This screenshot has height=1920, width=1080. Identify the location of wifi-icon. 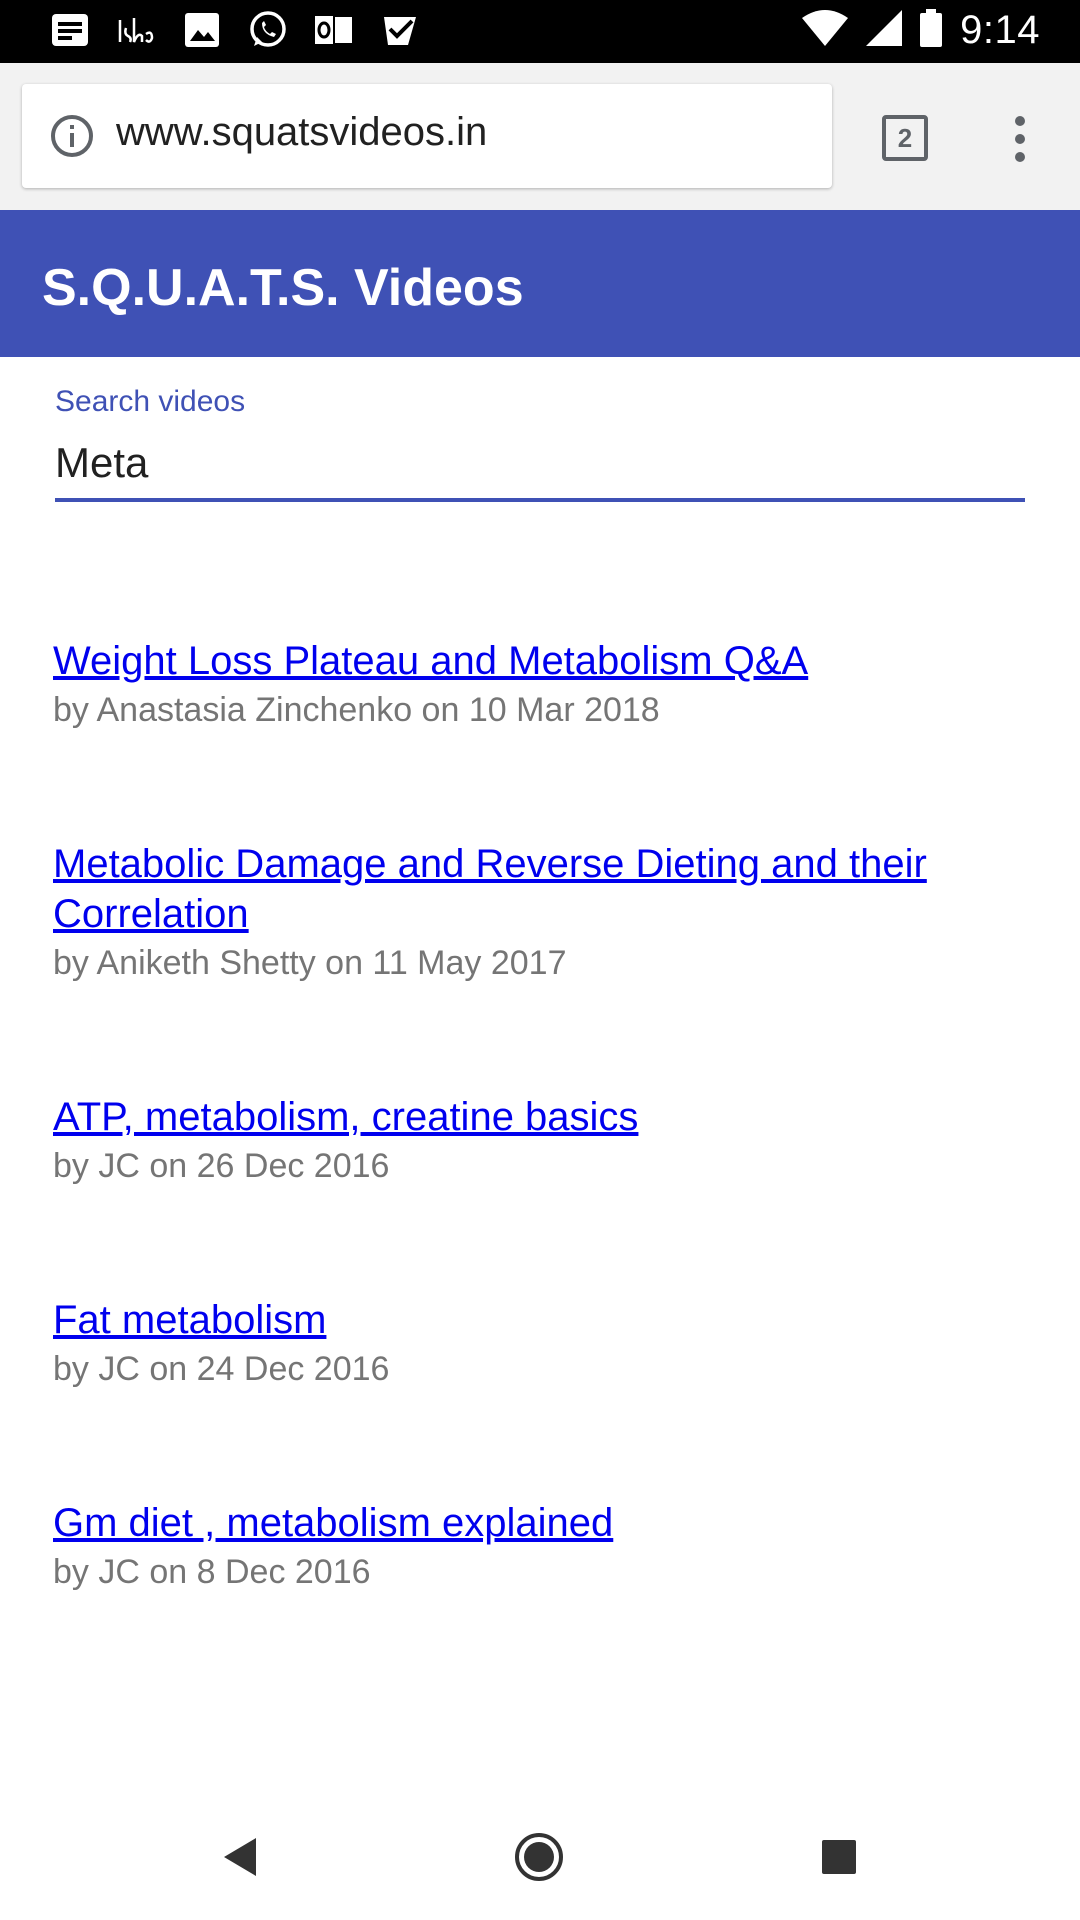
(825, 30).